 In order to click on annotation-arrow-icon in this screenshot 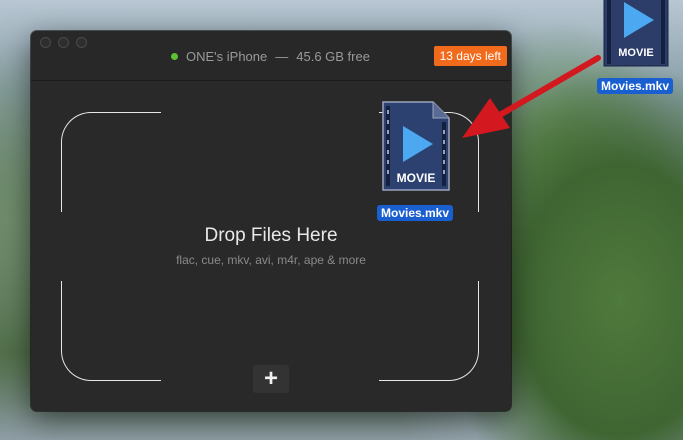, I will do `click(531, 96)`.